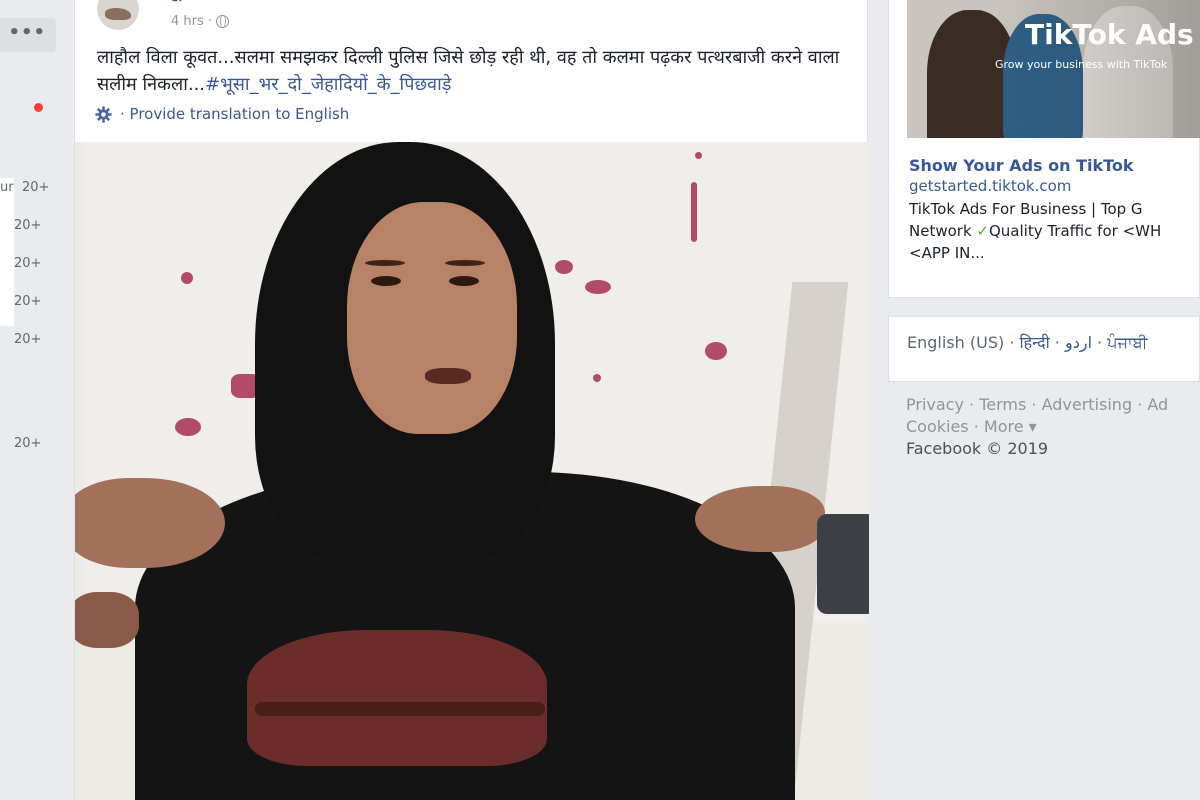 This screenshot has height=800, width=1200. I want to click on language-punjabi: ਪੰਜਾਬੀ, so click(1127, 342).